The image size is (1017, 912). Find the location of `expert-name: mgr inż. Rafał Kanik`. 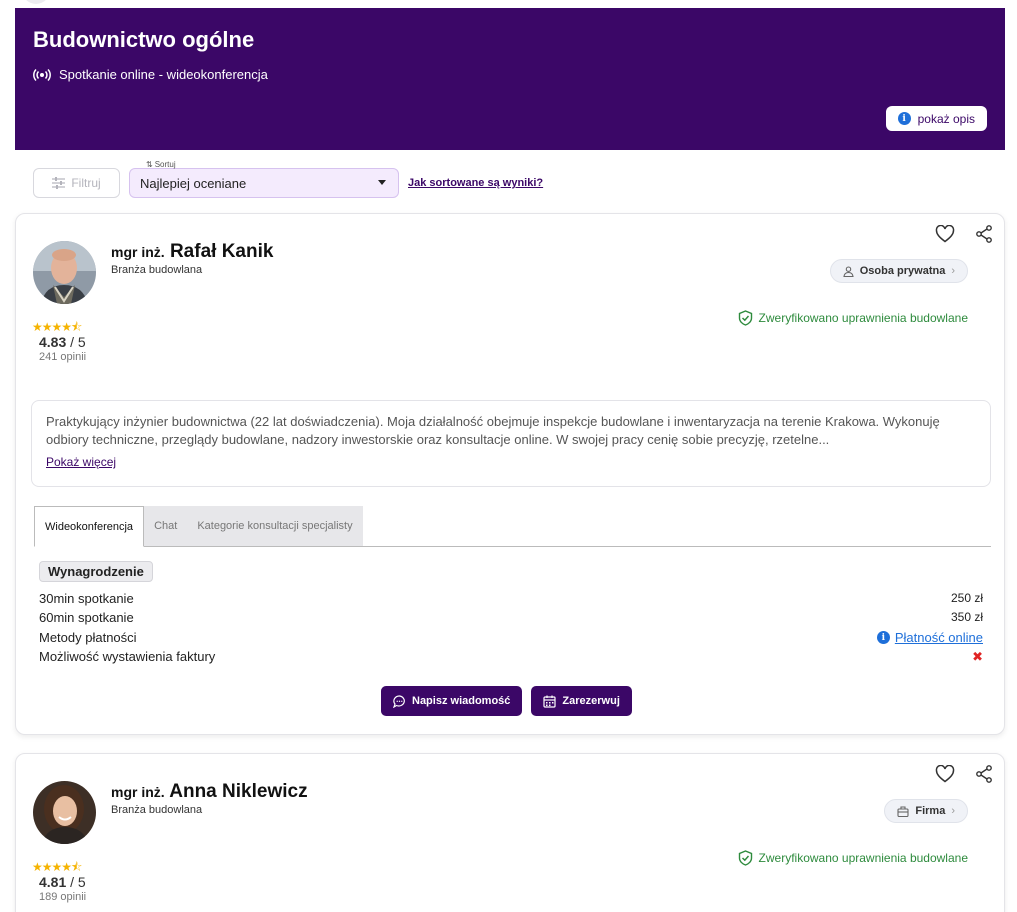

expert-name: mgr inż. Rafał Kanik is located at coordinates (192, 252).